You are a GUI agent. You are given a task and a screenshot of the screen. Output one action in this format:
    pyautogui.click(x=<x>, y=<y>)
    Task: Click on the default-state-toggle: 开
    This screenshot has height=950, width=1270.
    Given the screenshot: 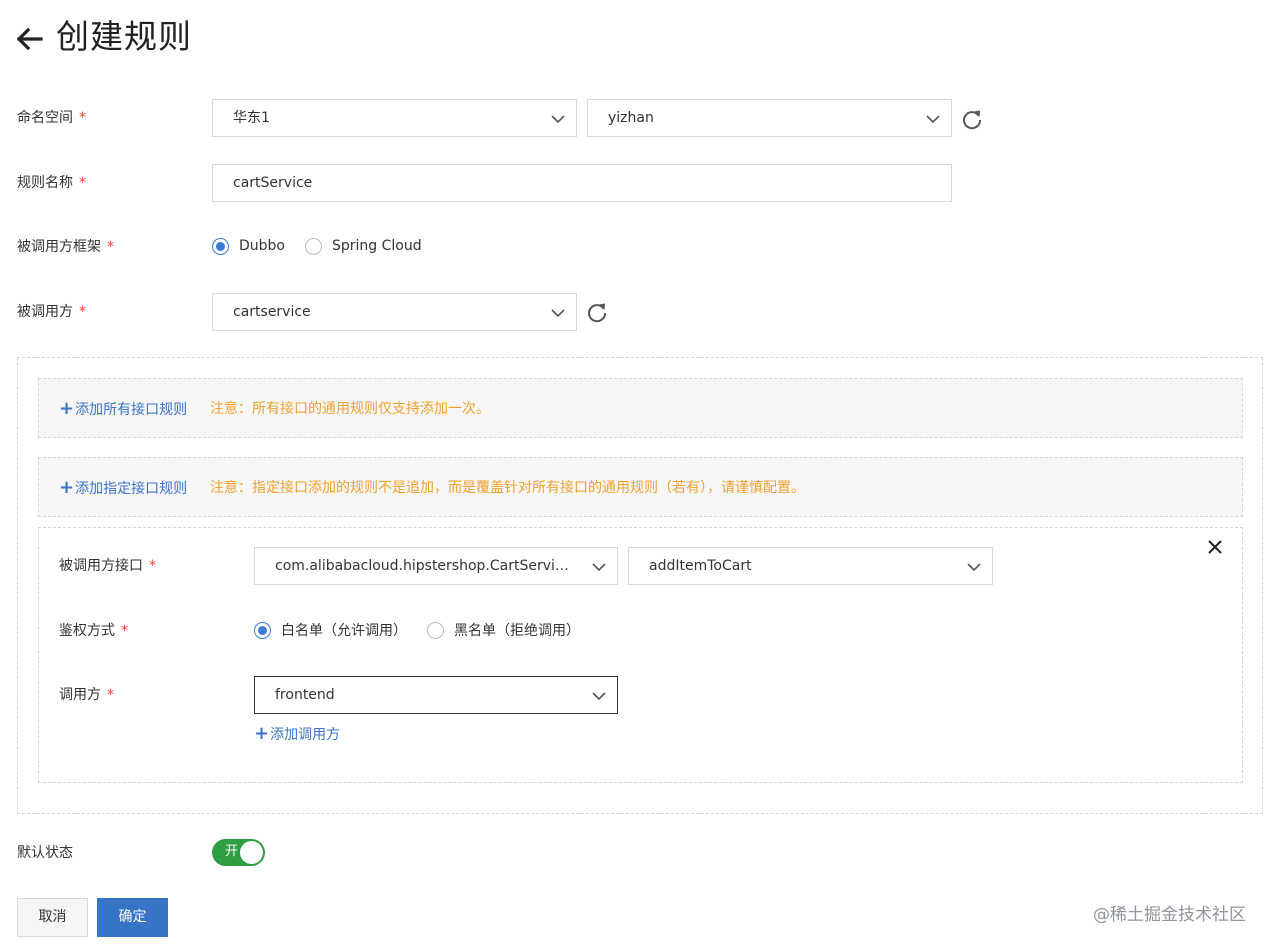 What is the action you would take?
    pyautogui.click(x=238, y=852)
    